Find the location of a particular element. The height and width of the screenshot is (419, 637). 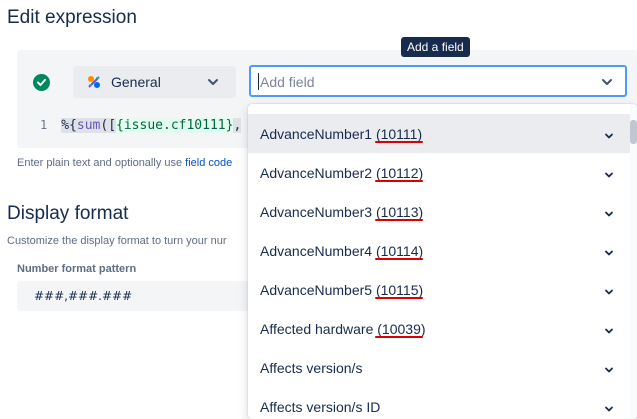

dropdown-item: Affects version/s ID is located at coordinates (439, 403).